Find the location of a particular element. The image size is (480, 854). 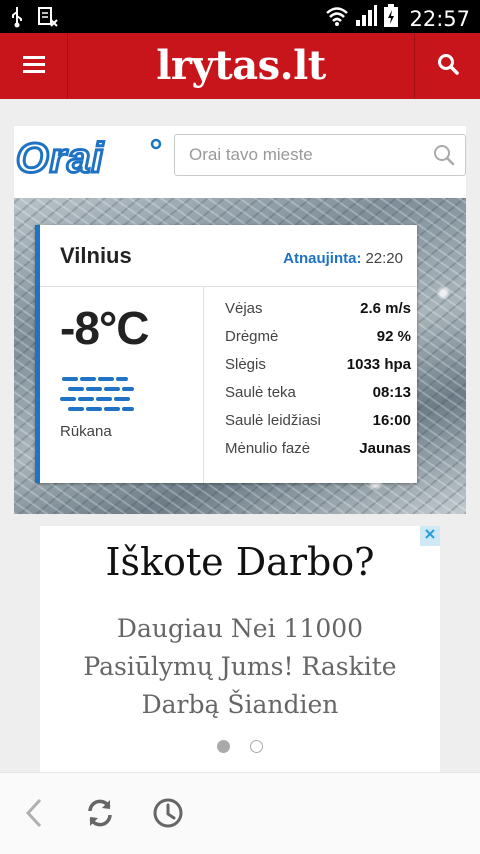

stat-label: Slėgis is located at coordinates (245, 364).